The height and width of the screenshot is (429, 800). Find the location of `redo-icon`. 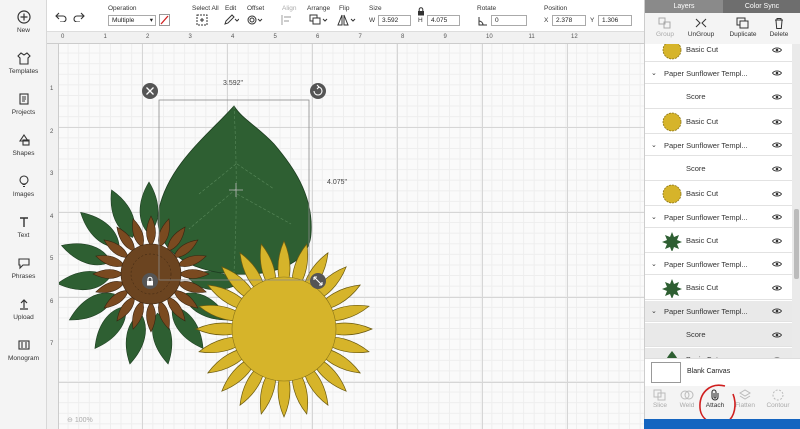

redo-icon is located at coordinates (79, 17).